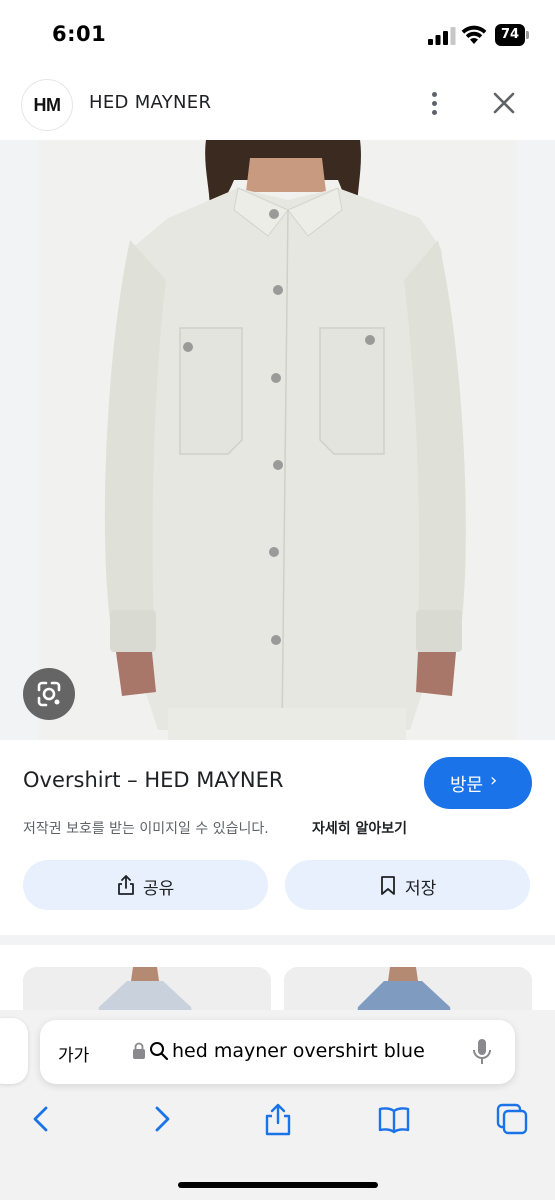  What do you see at coordinates (14, 1051) in the screenshot?
I see `previous-tab-peek` at bounding box center [14, 1051].